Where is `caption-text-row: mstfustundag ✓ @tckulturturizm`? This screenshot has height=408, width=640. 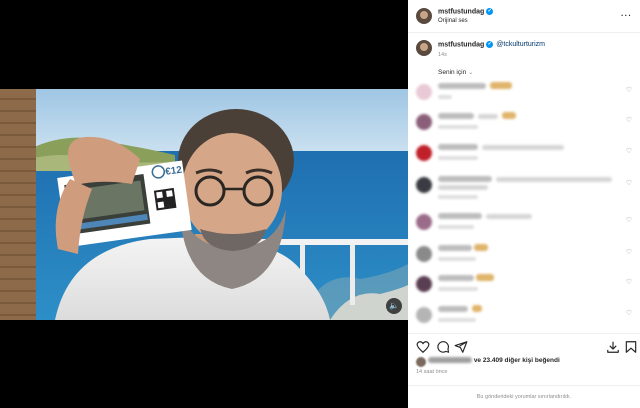
caption-text-row: mstfustundag ✓ @tckulturturizm is located at coordinates (491, 44).